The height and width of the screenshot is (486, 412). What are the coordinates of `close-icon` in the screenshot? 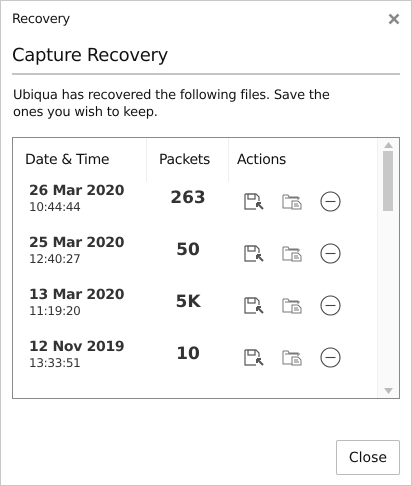 It's located at (394, 19).